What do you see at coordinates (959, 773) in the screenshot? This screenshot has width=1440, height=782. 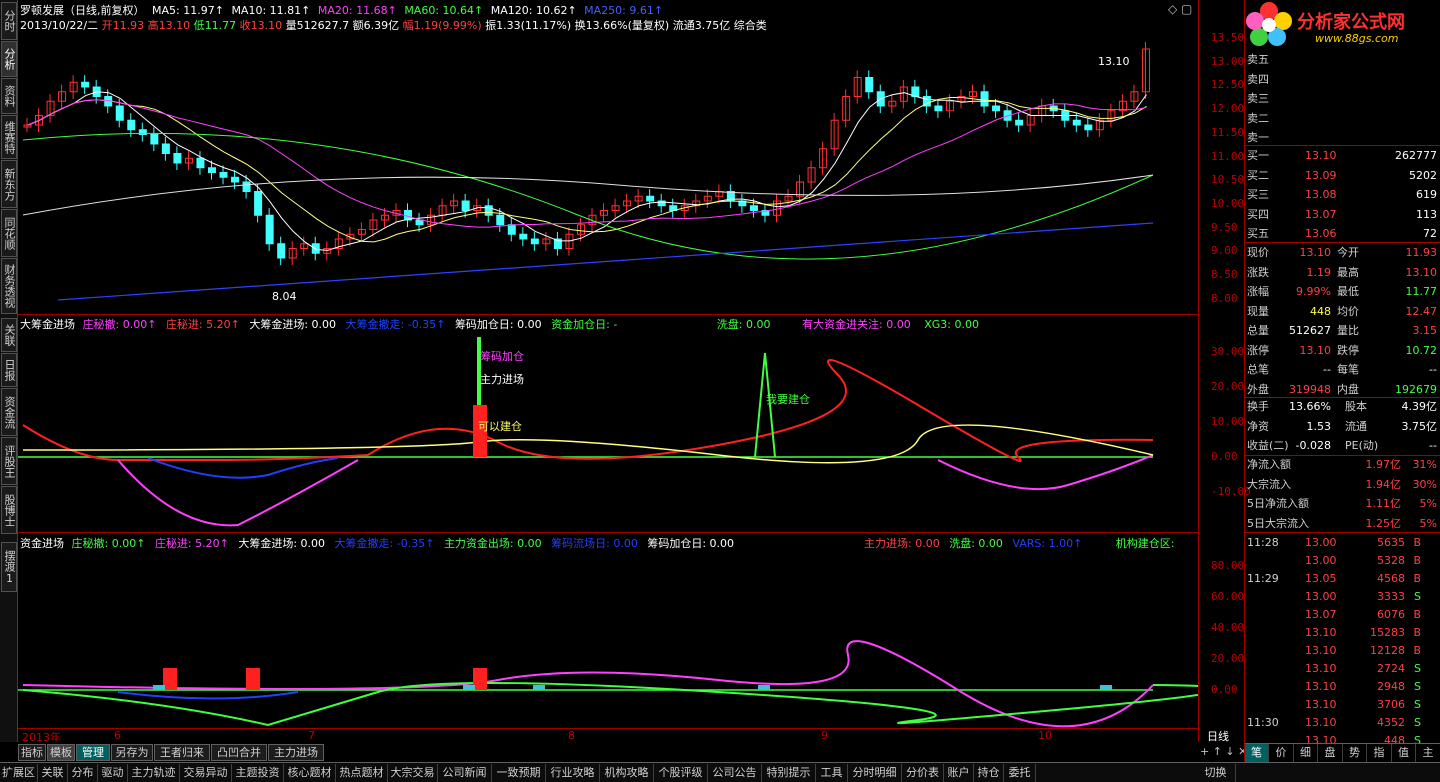 I see `function-button: 账户` at bounding box center [959, 773].